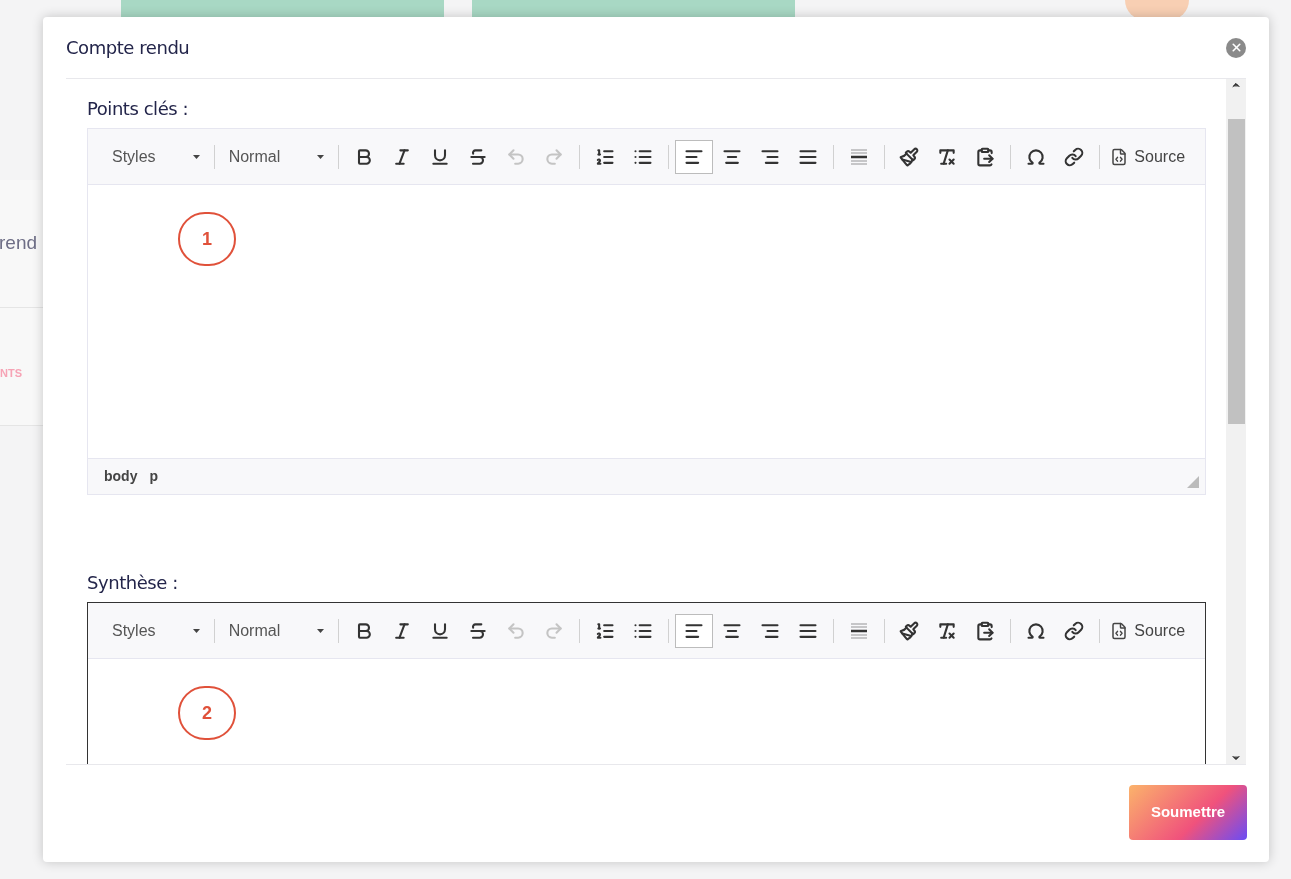 This screenshot has height=879, width=1291. Describe the element at coordinates (207, 239) in the screenshot. I see `annotation-marker: 1` at that location.